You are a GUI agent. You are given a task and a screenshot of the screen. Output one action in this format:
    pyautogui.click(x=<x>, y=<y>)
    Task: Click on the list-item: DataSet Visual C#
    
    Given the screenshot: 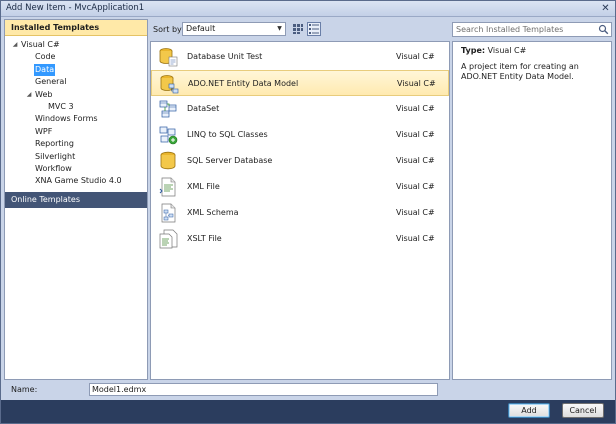 What is the action you would take?
    pyautogui.click(x=300, y=109)
    